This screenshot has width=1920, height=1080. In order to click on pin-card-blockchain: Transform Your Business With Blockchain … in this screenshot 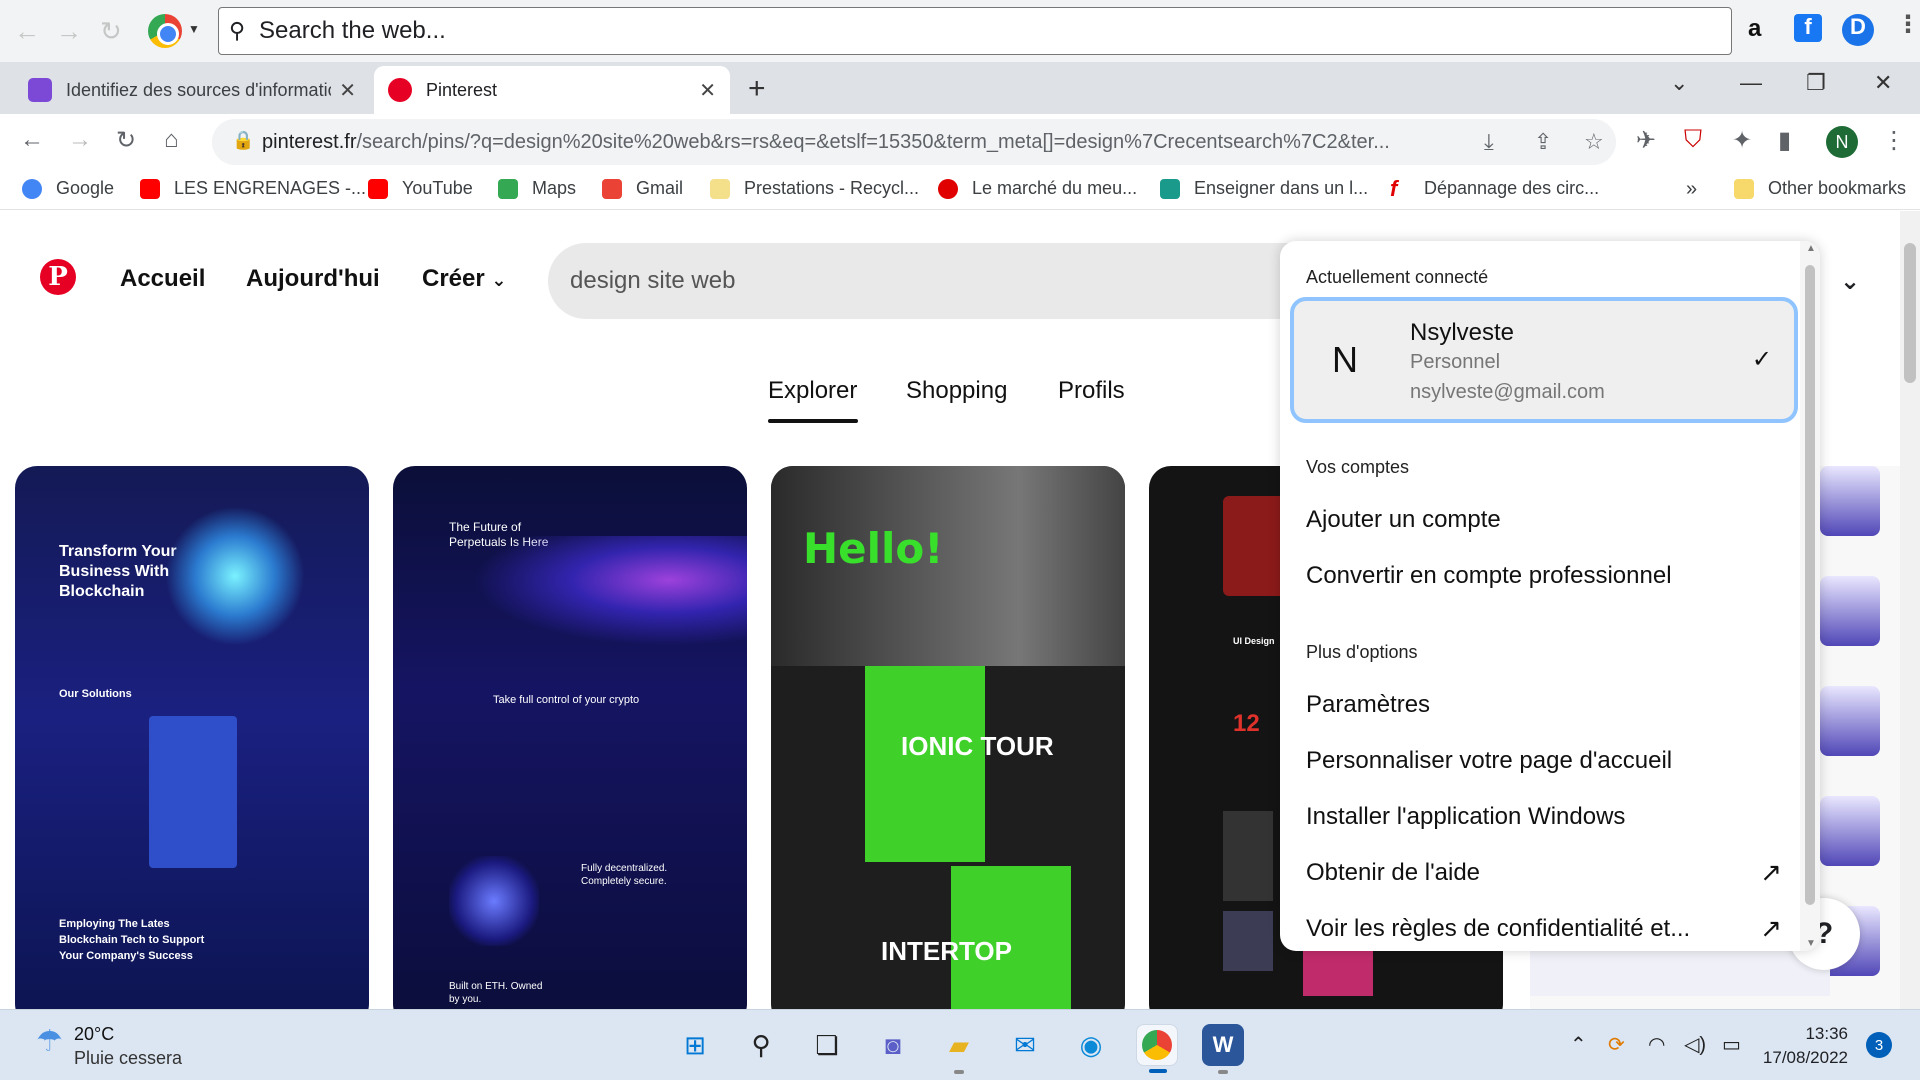, I will do `click(192, 737)`.